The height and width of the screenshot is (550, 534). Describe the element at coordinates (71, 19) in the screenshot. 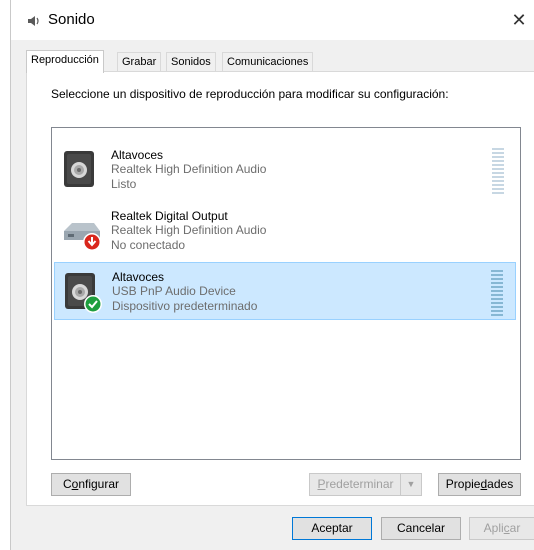

I see `window-title: Sonido` at that location.